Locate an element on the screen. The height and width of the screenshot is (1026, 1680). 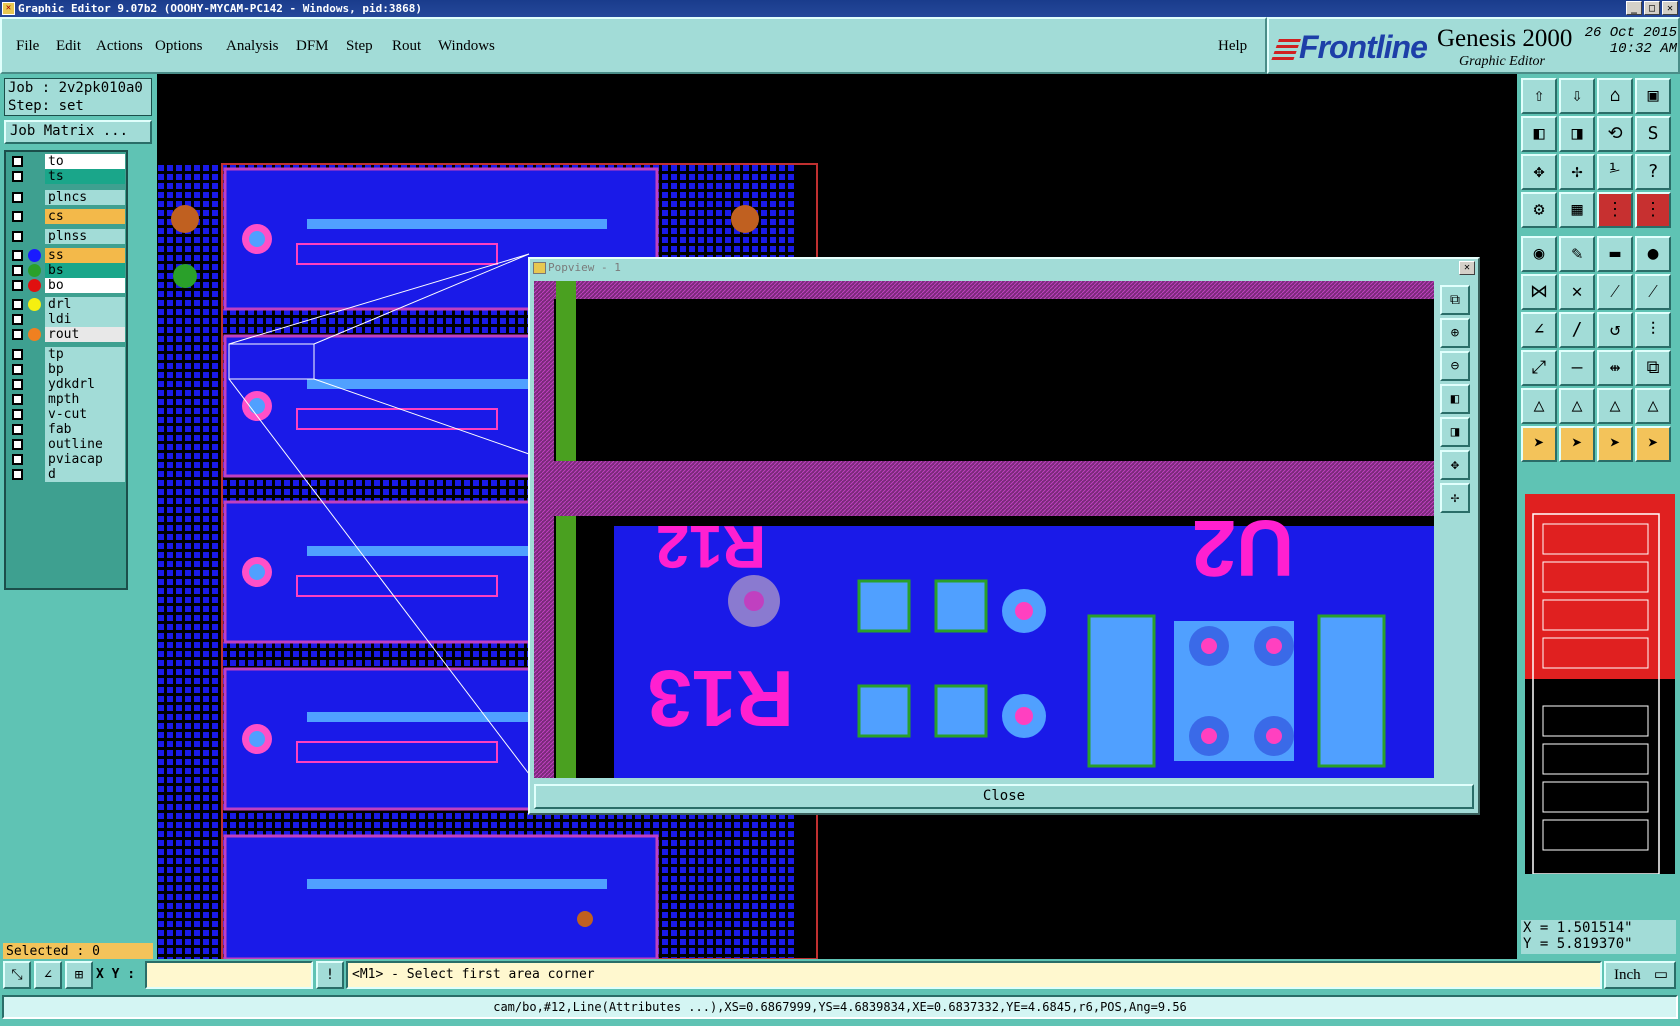
layer-row-pviacap: pviacap is located at coordinates (67, 459).